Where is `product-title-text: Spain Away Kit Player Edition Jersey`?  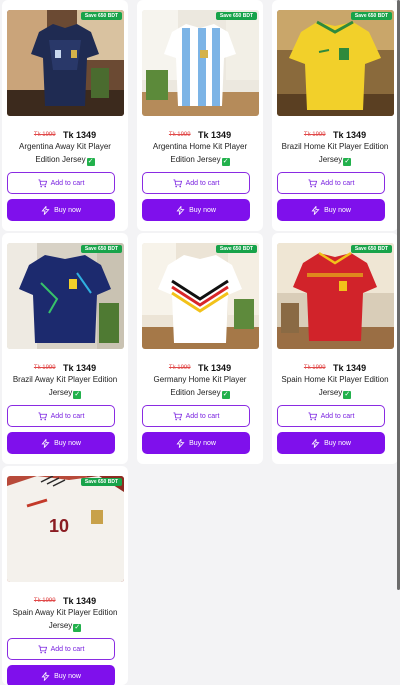 product-title-text: Spain Away Kit Player Edition Jersey is located at coordinates (65, 619).